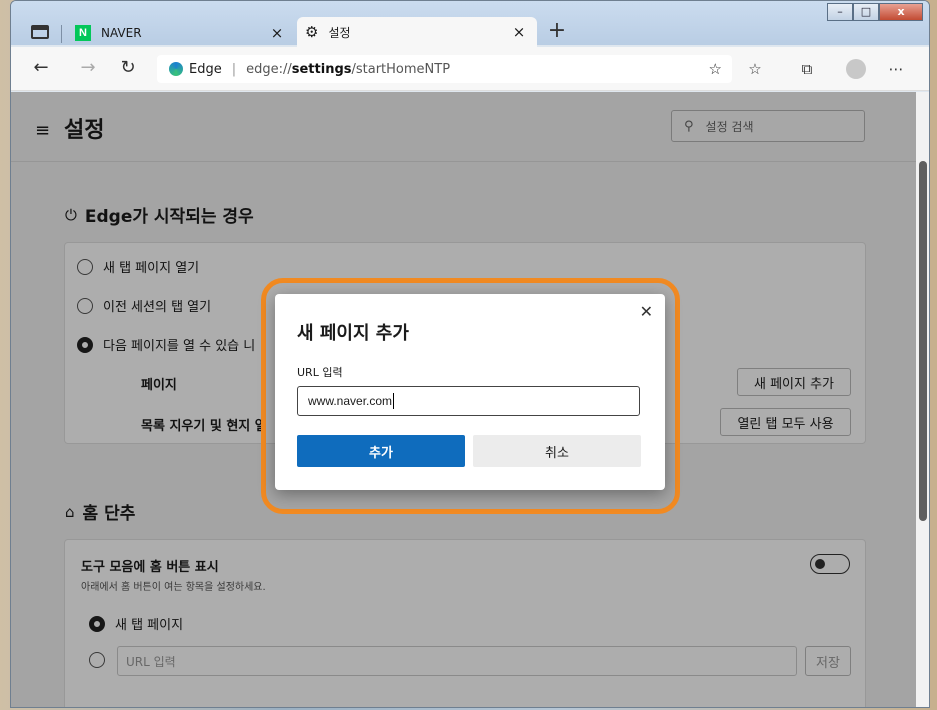 This screenshot has width=937, height=710. I want to click on url-input: www.naver.com, so click(468, 401).